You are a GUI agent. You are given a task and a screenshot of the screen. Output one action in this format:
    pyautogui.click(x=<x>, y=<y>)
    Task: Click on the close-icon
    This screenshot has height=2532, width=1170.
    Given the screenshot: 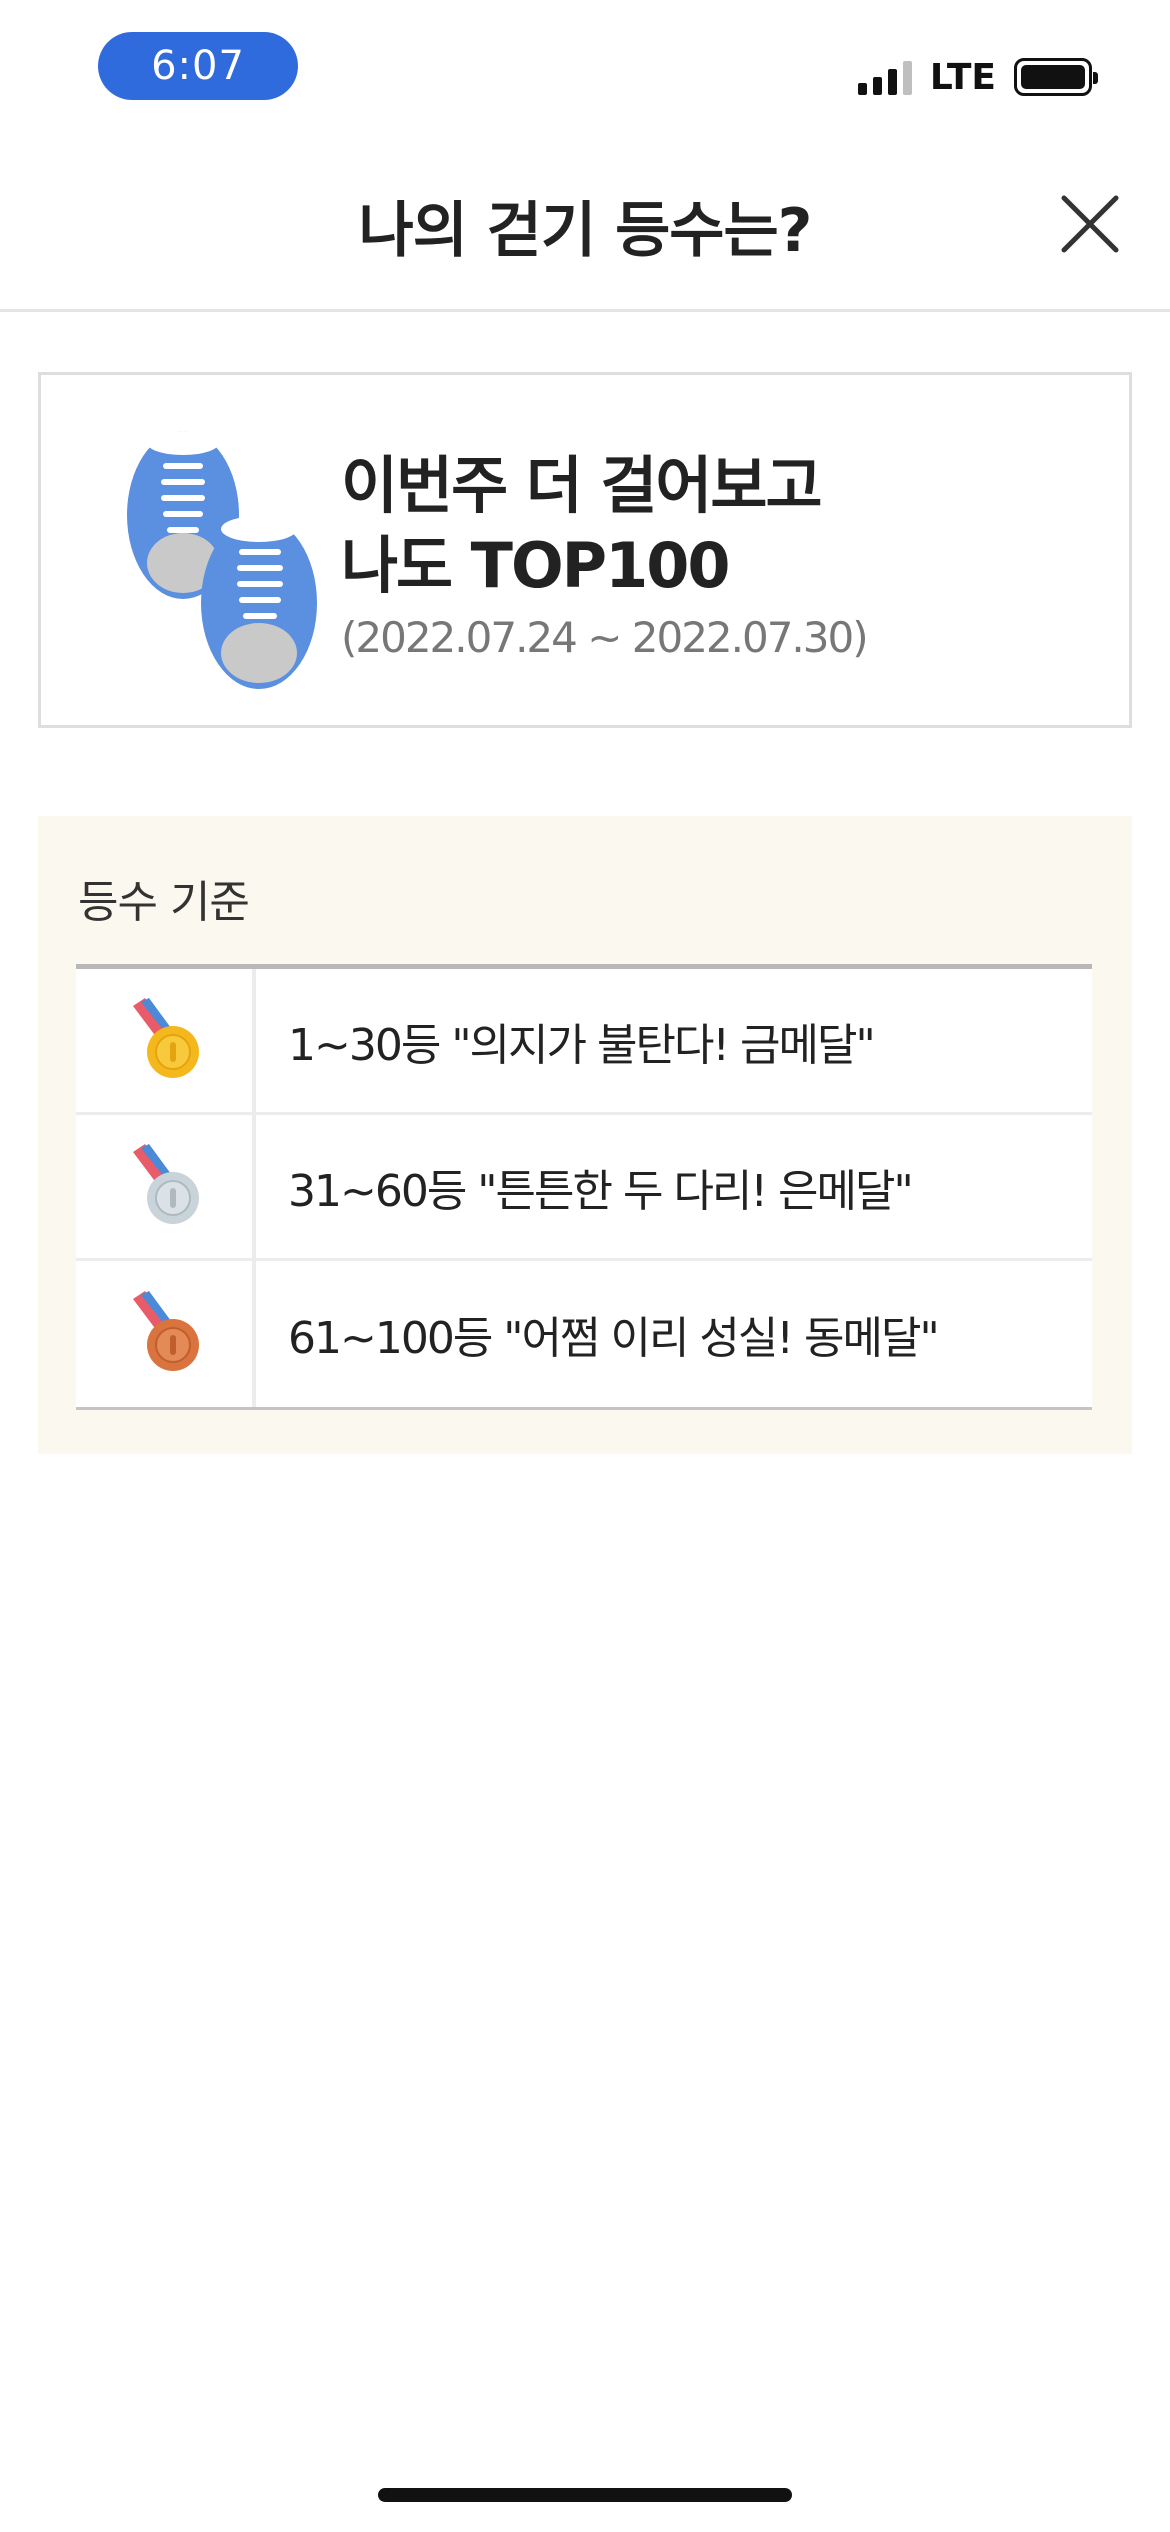 What is the action you would take?
    pyautogui.click(x=1090, y=224)
    